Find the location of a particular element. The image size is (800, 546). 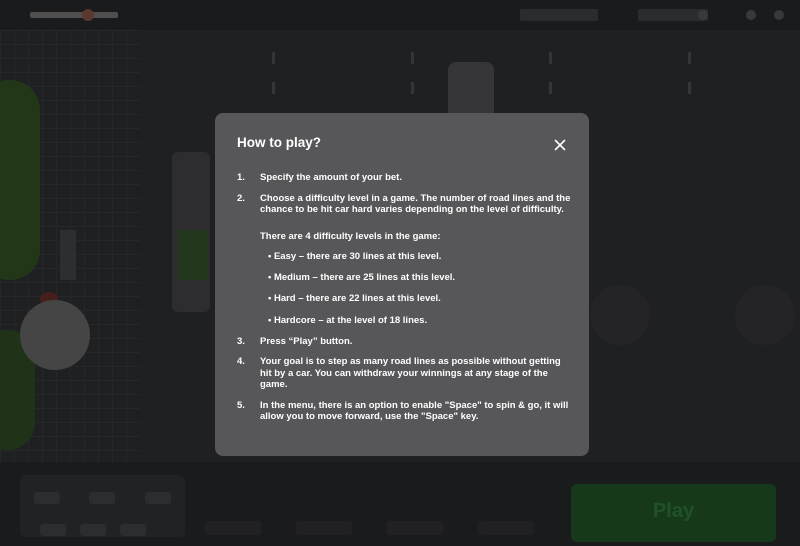

step-number: 2. is located at coordinates (241, 198).